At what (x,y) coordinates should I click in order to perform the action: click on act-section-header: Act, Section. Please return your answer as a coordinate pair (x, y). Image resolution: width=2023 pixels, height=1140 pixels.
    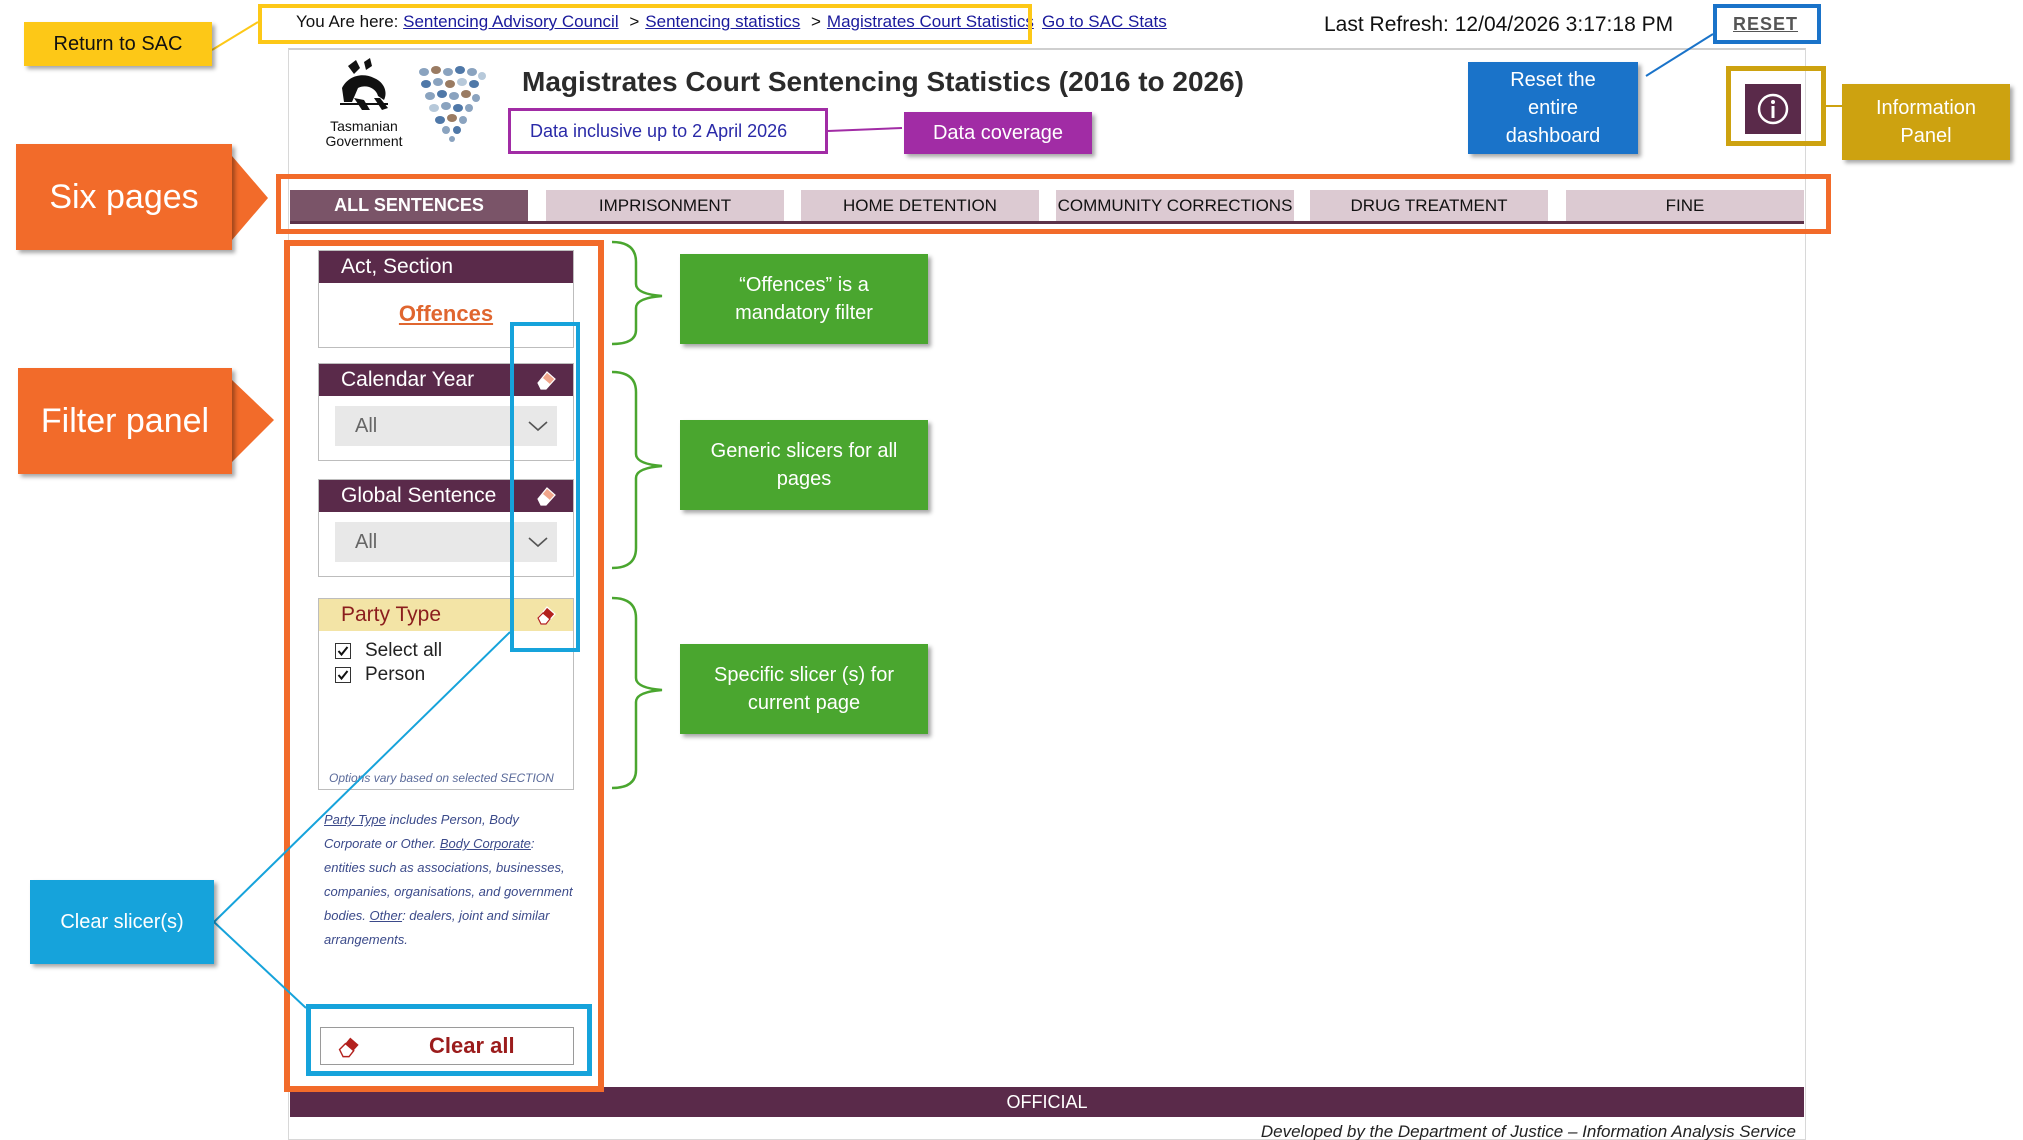
    Looking at the image, I should click on (446, 267).